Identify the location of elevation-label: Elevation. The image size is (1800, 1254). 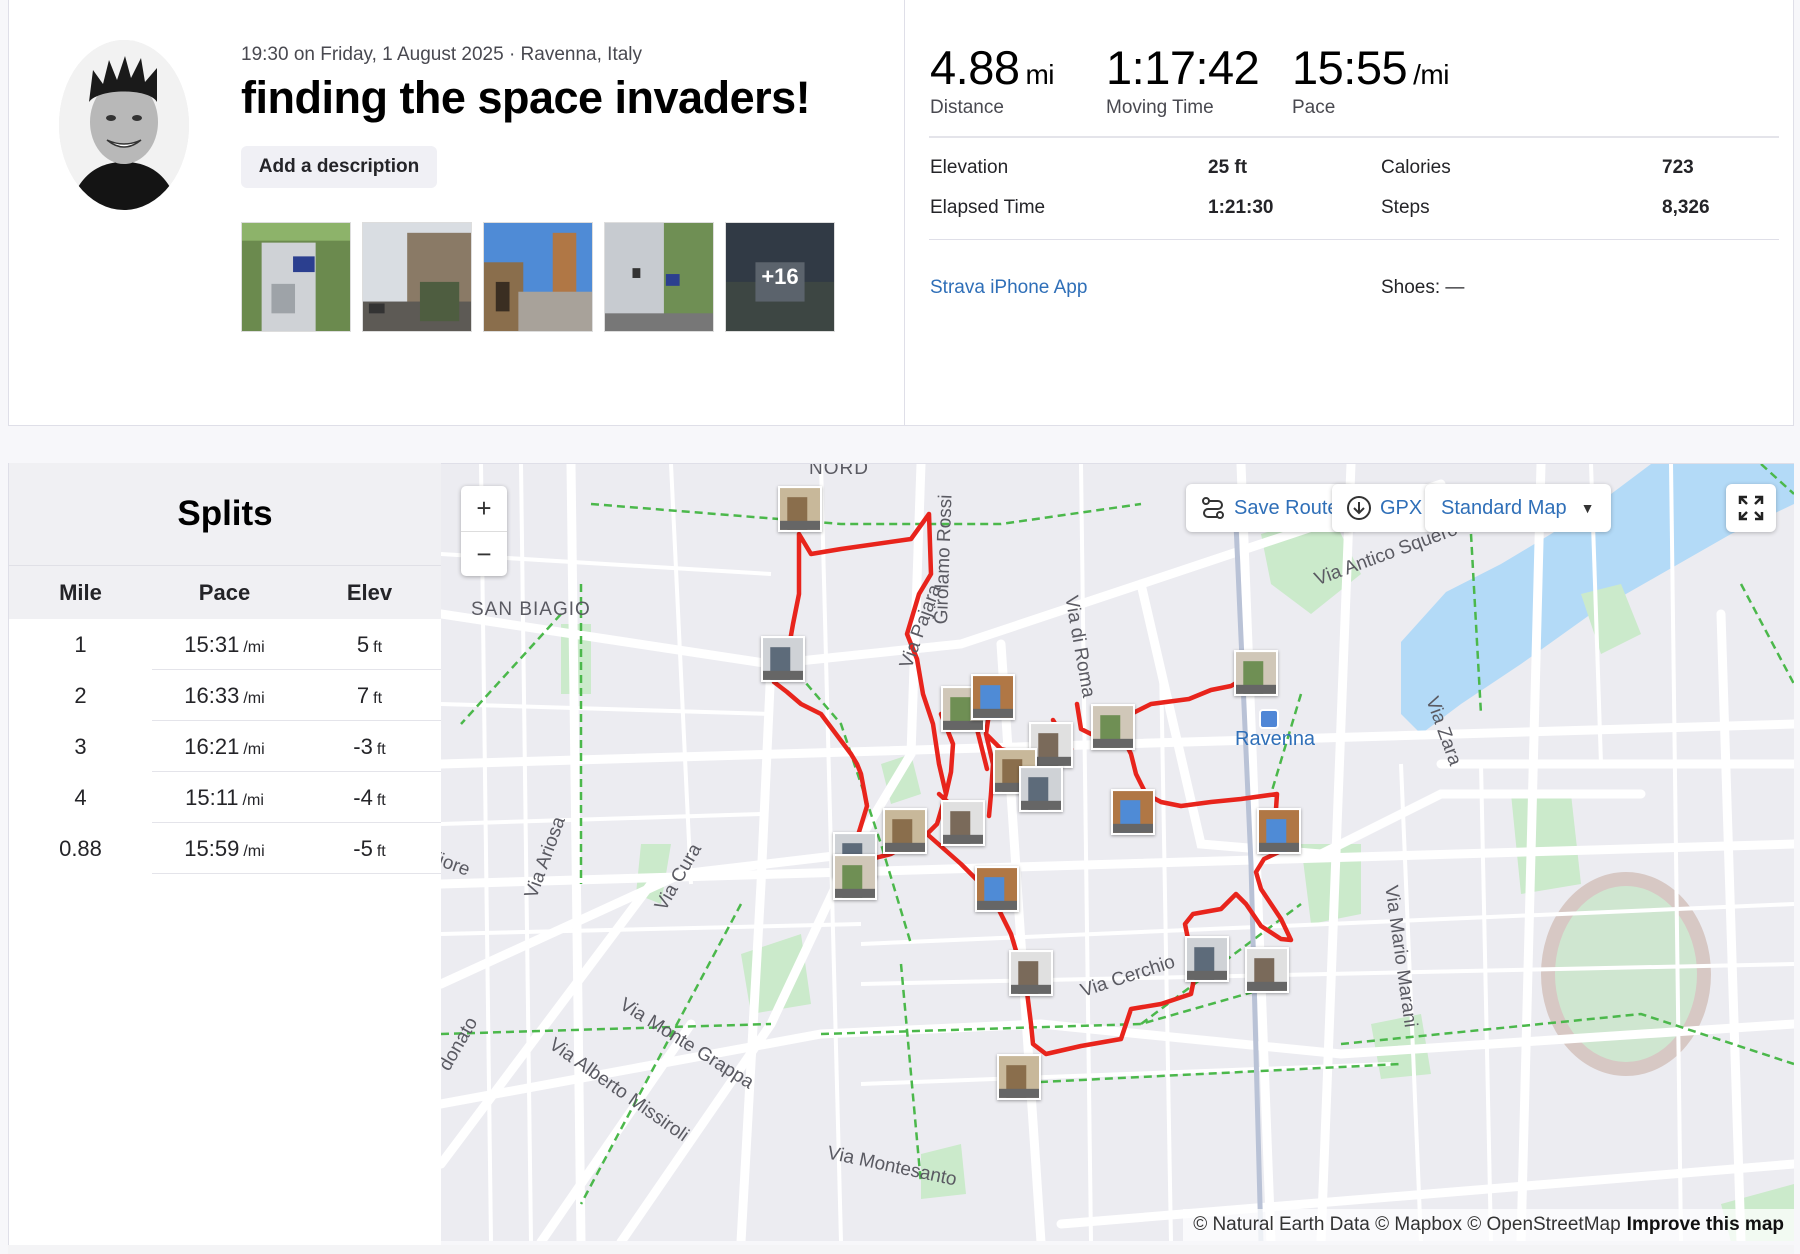
(969, 167).